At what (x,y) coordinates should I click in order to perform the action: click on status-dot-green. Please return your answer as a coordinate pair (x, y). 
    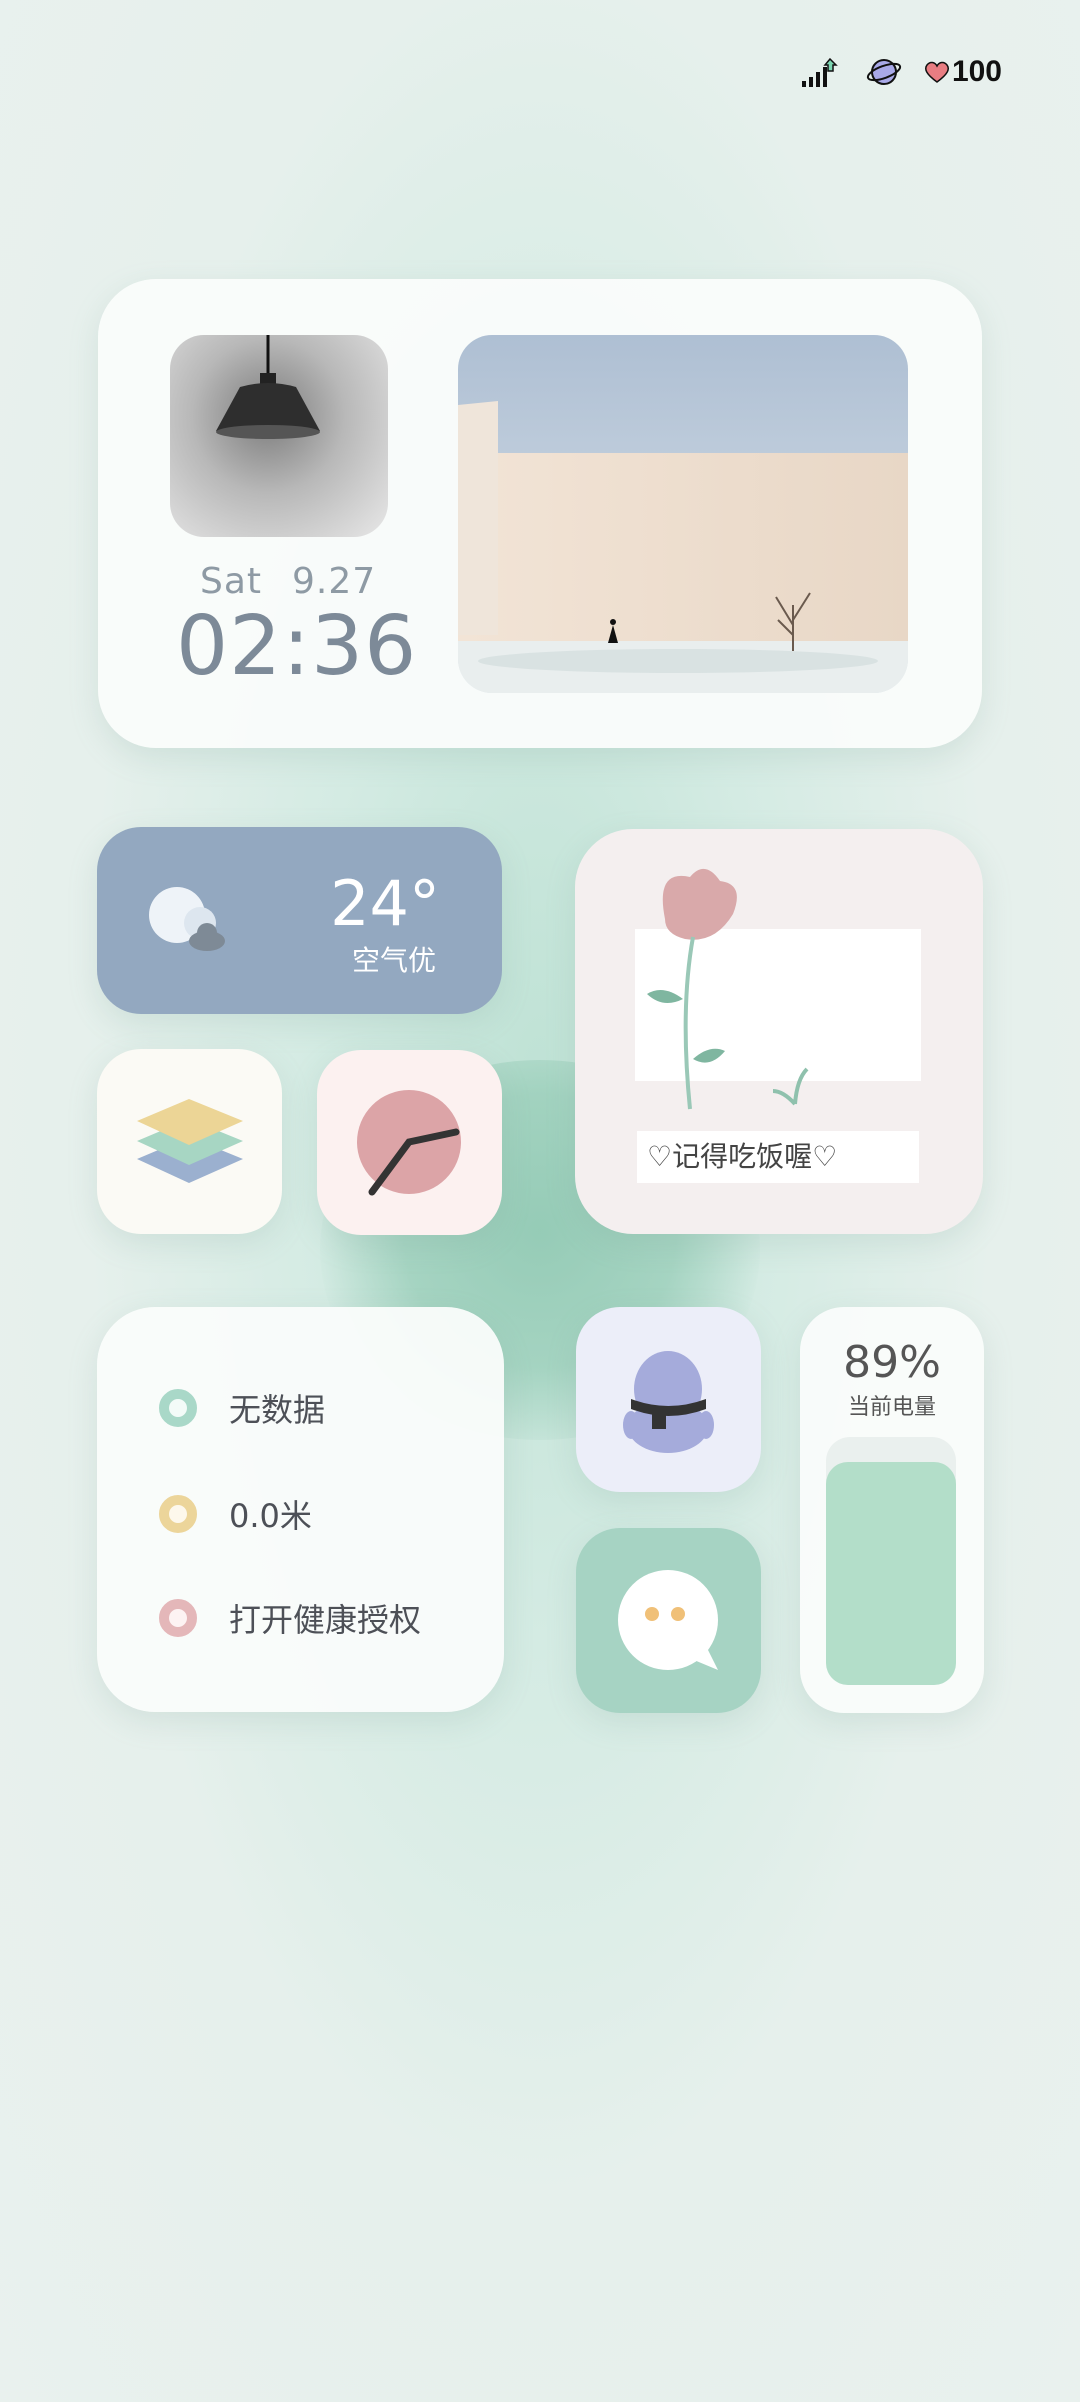
    Looking at the image, I should click on (178, 1408).